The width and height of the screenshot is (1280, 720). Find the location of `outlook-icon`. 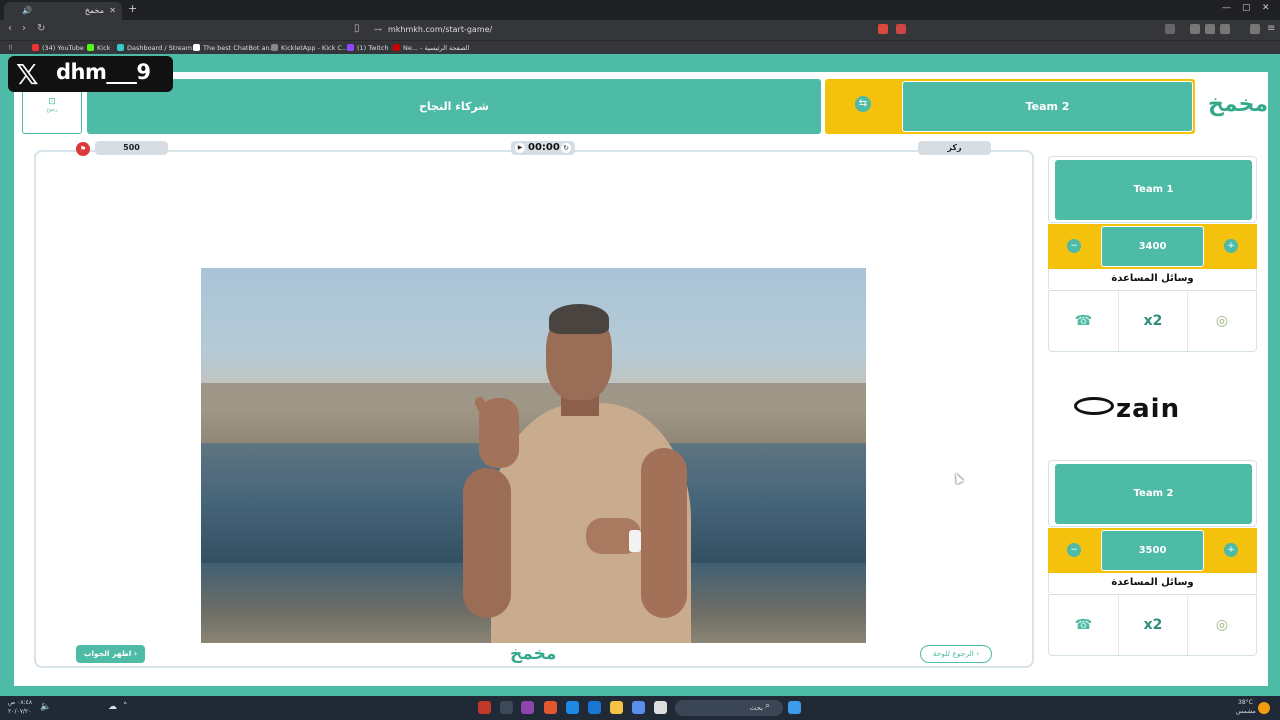

outlook-icon is located at coordinates (572, 707).